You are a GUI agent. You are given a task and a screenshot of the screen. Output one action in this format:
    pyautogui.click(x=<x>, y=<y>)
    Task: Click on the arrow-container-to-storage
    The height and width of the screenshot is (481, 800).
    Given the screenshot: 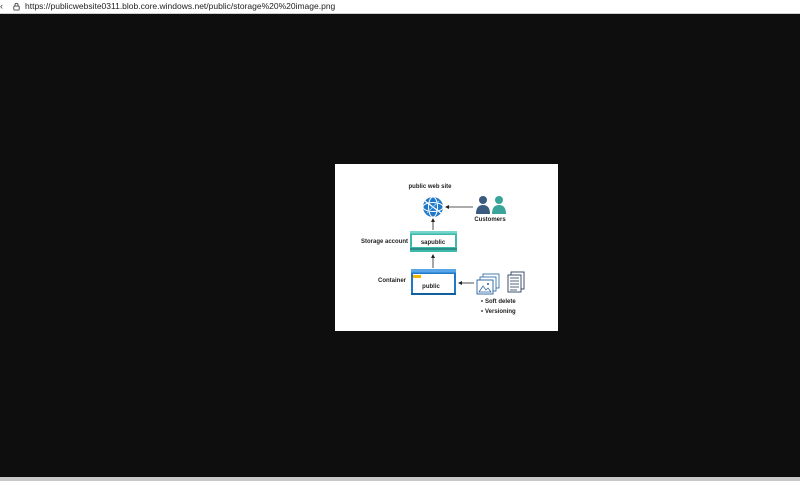 What is the action you would take?
    pyautogui.click(x=433, y=261)
    